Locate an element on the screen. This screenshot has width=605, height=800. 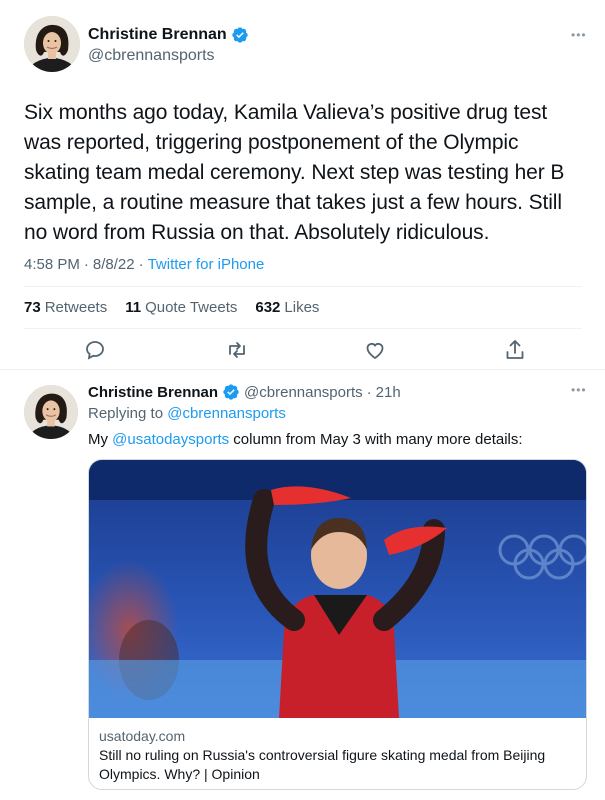
quote-tweets-stat: 11 Quote Tweets is located at coordinates (181, 307).